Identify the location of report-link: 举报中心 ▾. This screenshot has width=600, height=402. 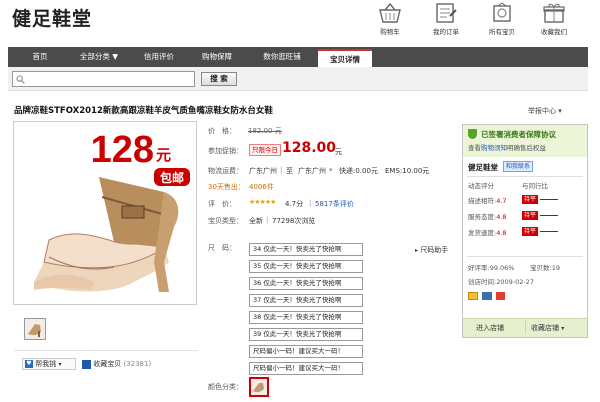
(545, 111).